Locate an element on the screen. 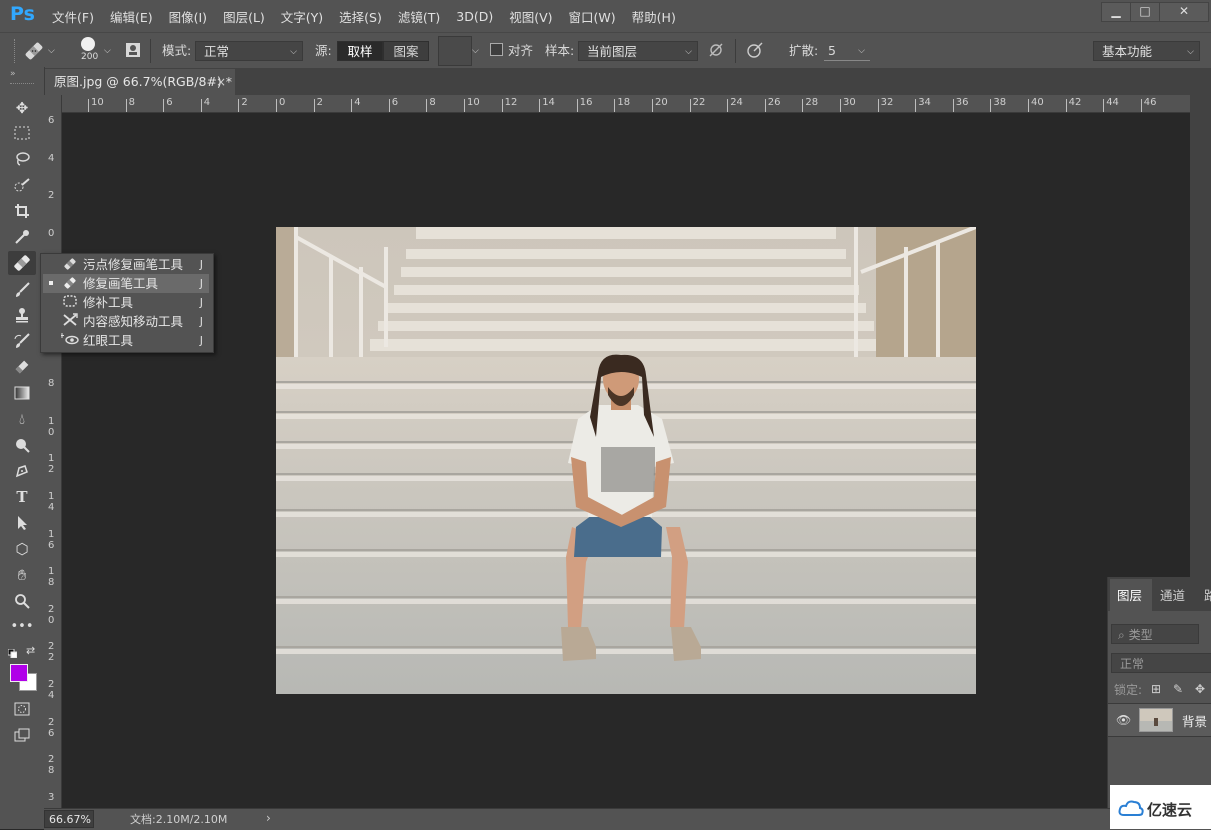 The image size is (1211, 830). crop-tool-icon is located at coordinates (22, 211).